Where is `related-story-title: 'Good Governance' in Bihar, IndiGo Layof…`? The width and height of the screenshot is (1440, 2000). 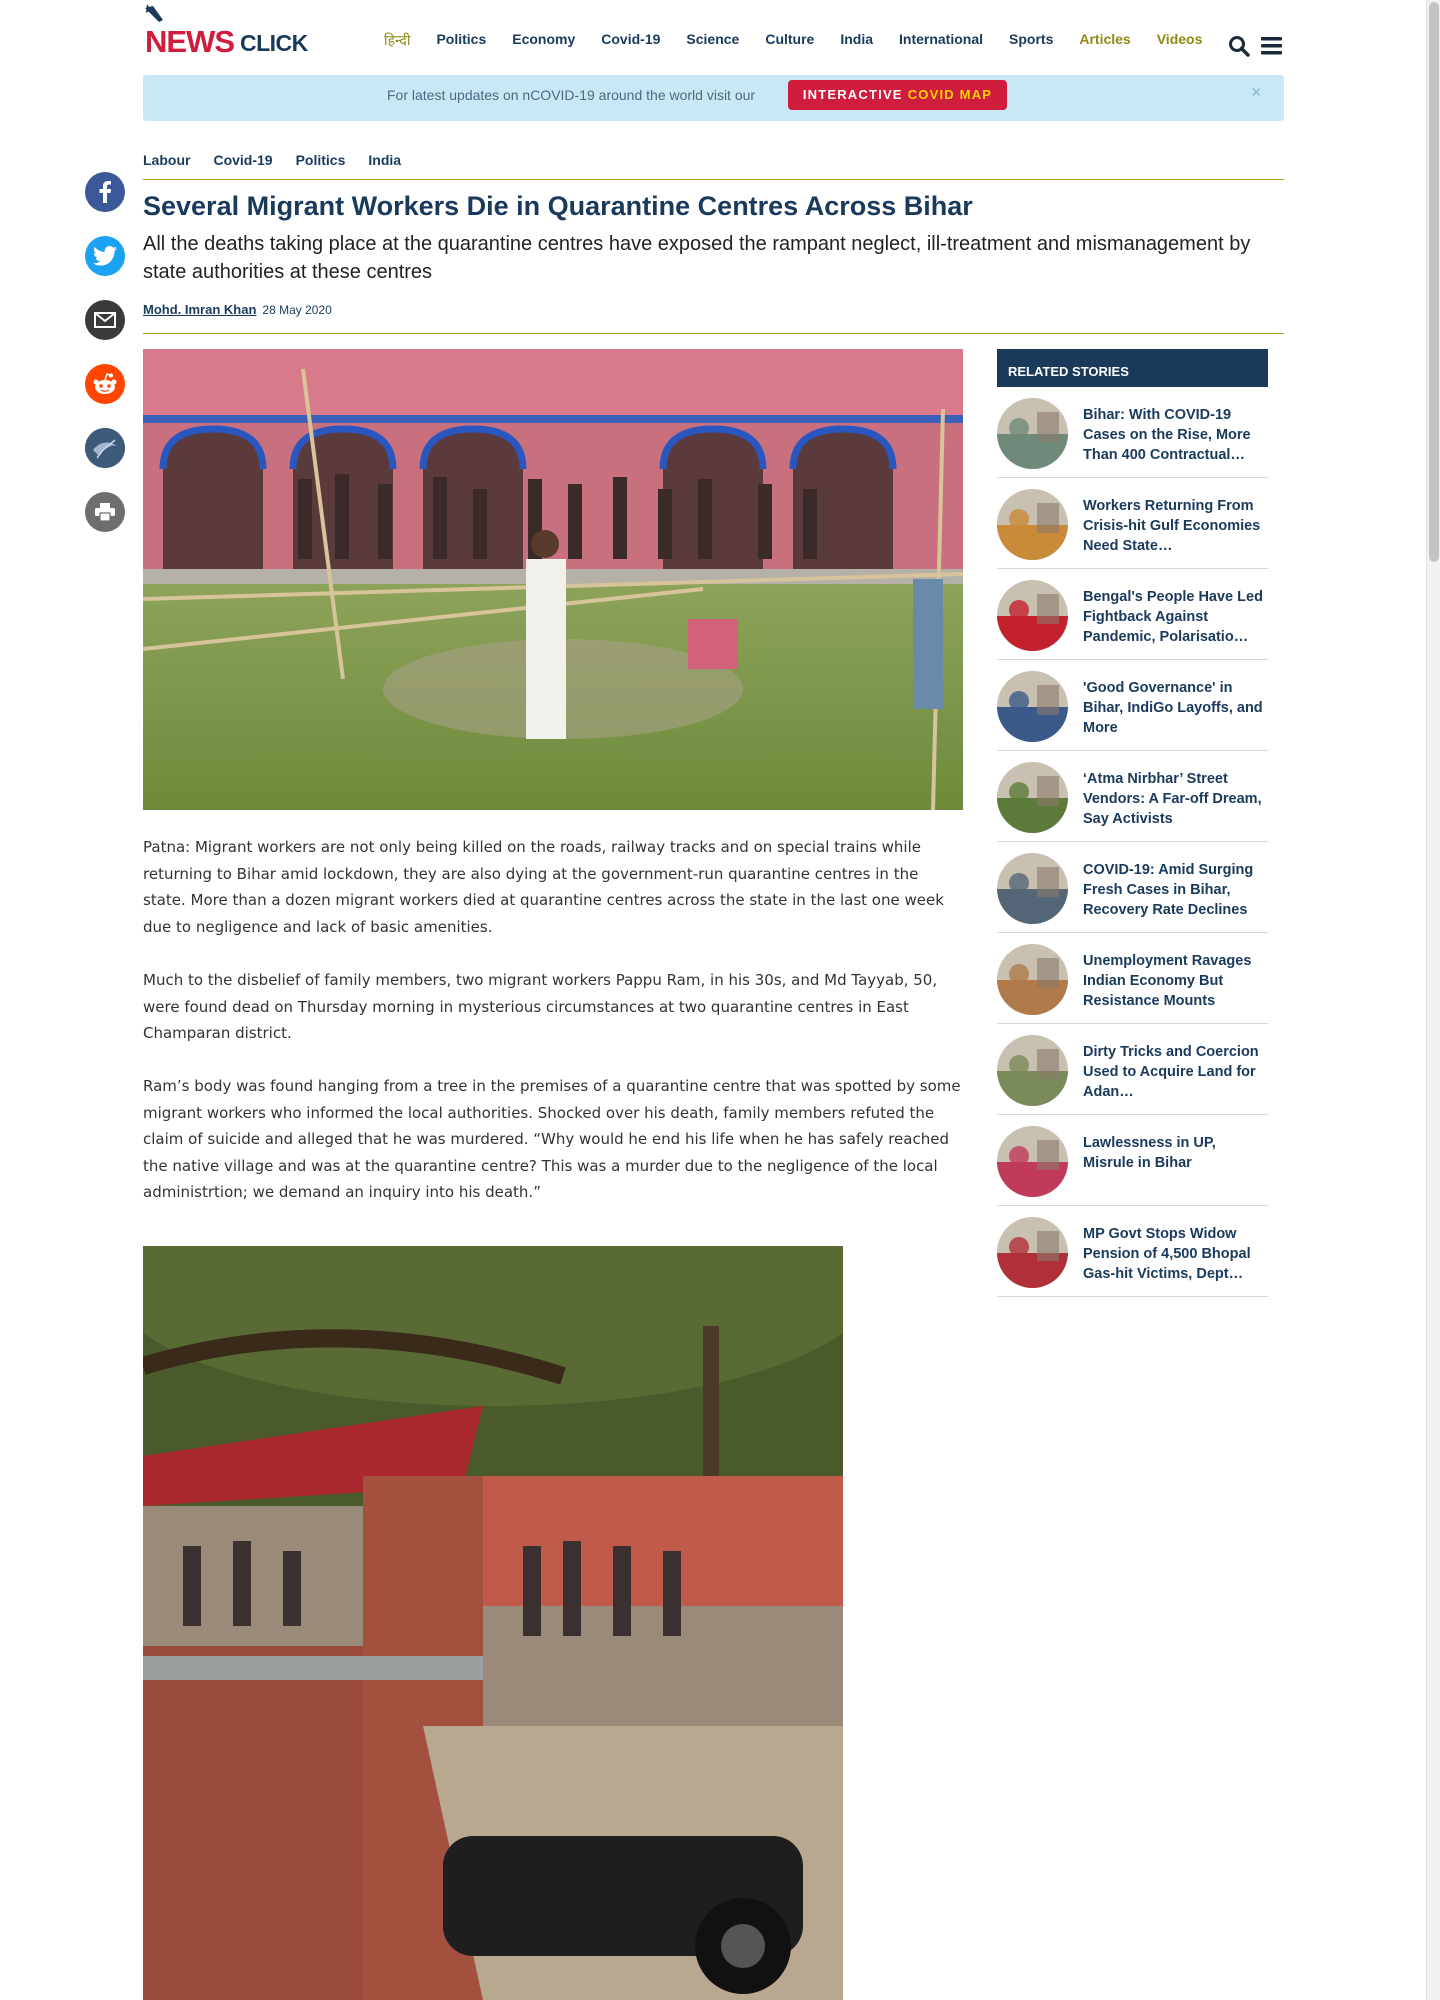 related-story-title: 'Good Governance' in Bihar, IndiGo Layof… is located at coordinates (1176, 708).